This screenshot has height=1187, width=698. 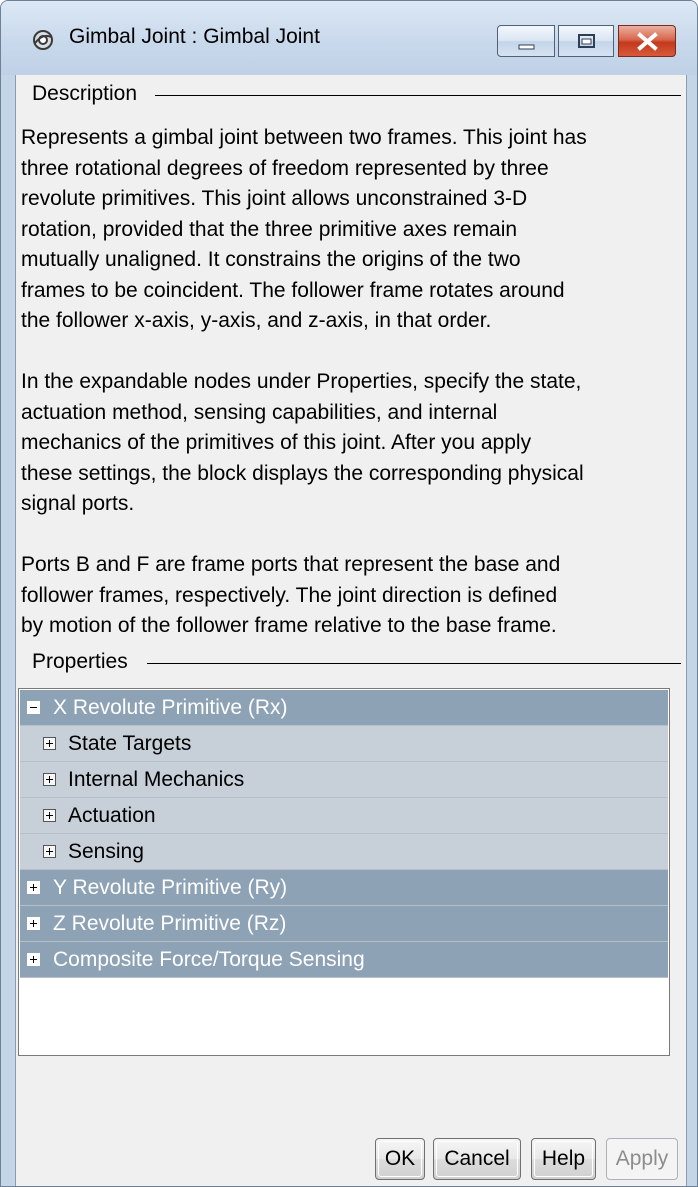 What do you see at coordinates (344, 708) in the screenshot?
I see `tree-node-x-revolute-primitive: X Revolute Primitive (Rx)` at bounding box center [344, 708].